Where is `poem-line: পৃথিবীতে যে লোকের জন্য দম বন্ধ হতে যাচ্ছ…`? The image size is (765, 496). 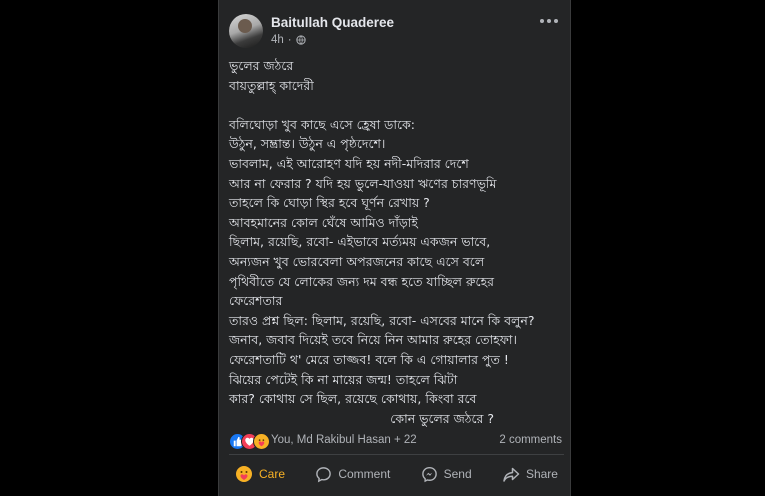
poem-line: পৃথিবীতে যে লোকের জন্য দম বন্ধ হতে যাচ্ছ… is located at coordinates (362, 281).